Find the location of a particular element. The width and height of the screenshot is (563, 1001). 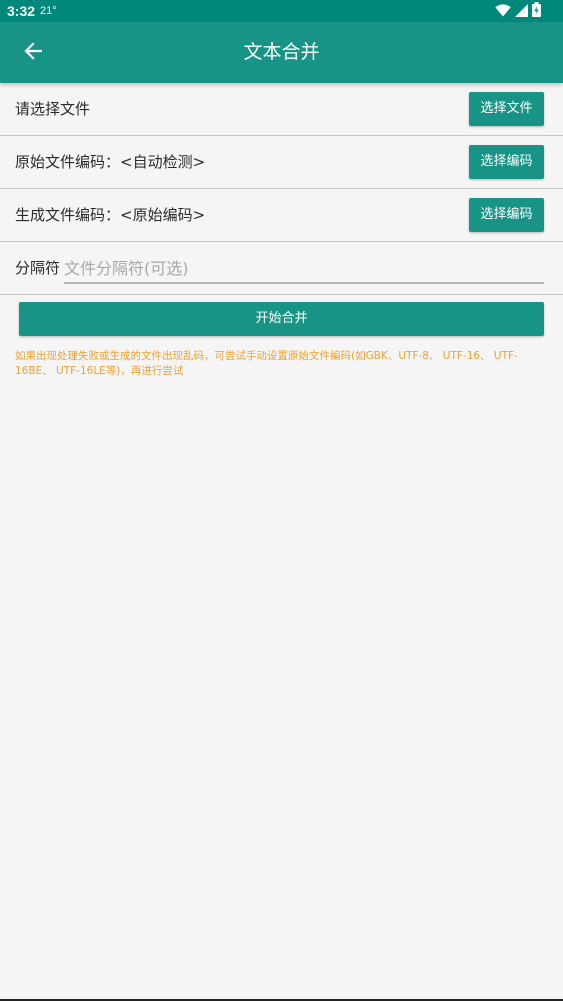

start-merge-button: 开始合并 is located at coordinates (281, 319).